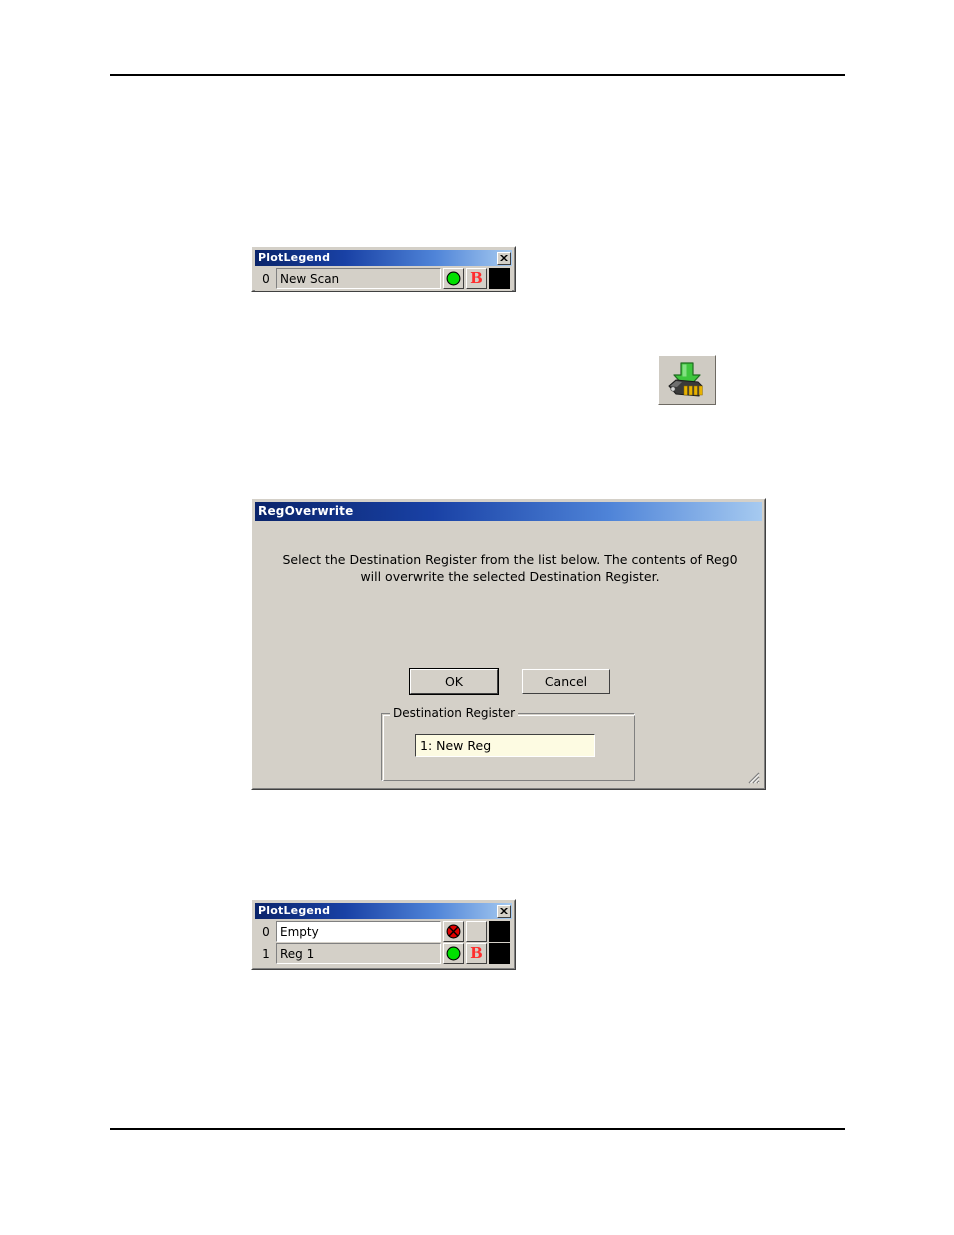  Describe the element at coordinates (454, 681) in the screenshot. I see `ok-button: OK` at that location.